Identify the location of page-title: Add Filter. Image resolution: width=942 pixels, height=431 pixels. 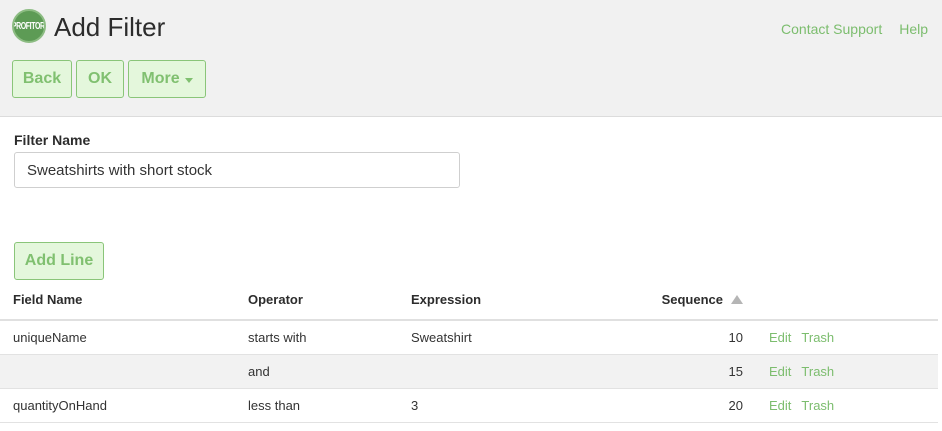
(110, 27).